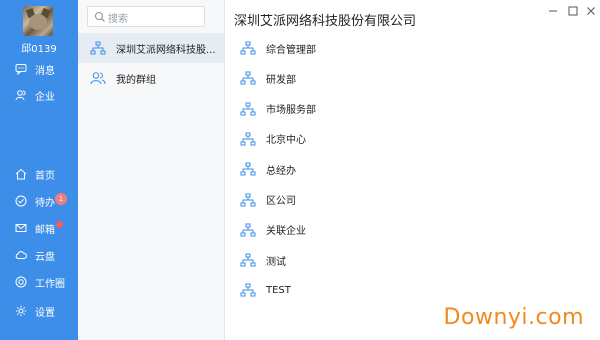 The width and height of the screenshot is (600, 340). I want to click on rail-item-workcircle: 工作圈, so click(39, 282).